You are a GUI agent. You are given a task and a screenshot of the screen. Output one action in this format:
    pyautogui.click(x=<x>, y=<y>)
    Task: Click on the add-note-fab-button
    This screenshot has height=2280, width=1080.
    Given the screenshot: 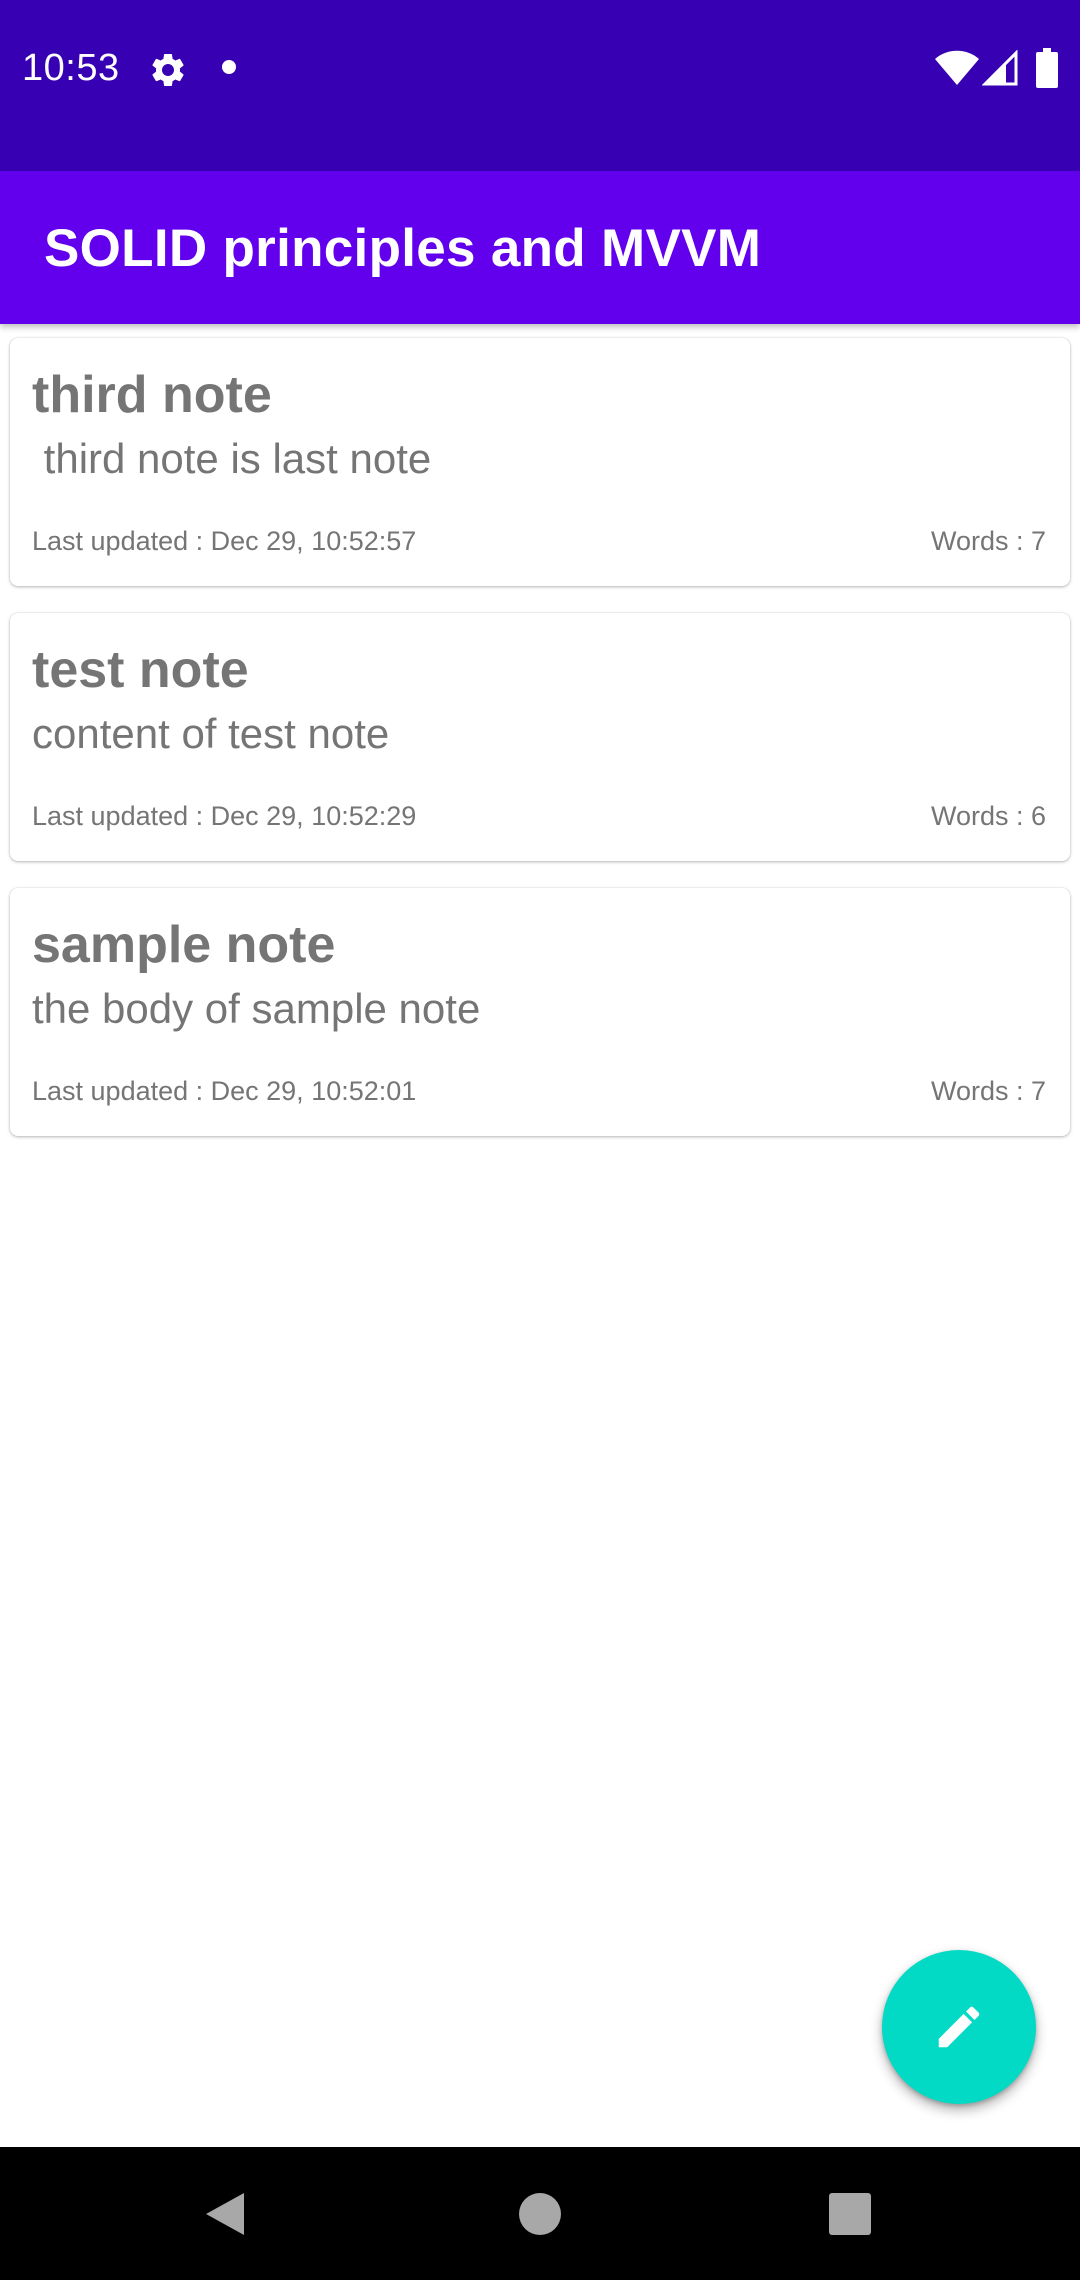 What is the action you would take?
    pyautogui.click(x=959, y=2027)
    